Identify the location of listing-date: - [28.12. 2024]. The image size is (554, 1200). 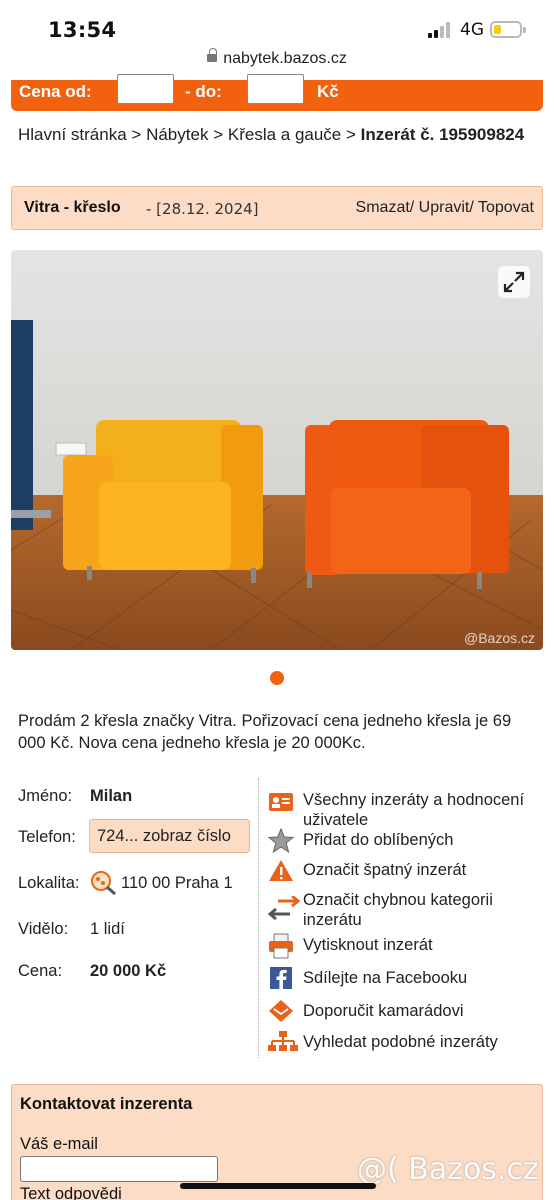
(202, 209).